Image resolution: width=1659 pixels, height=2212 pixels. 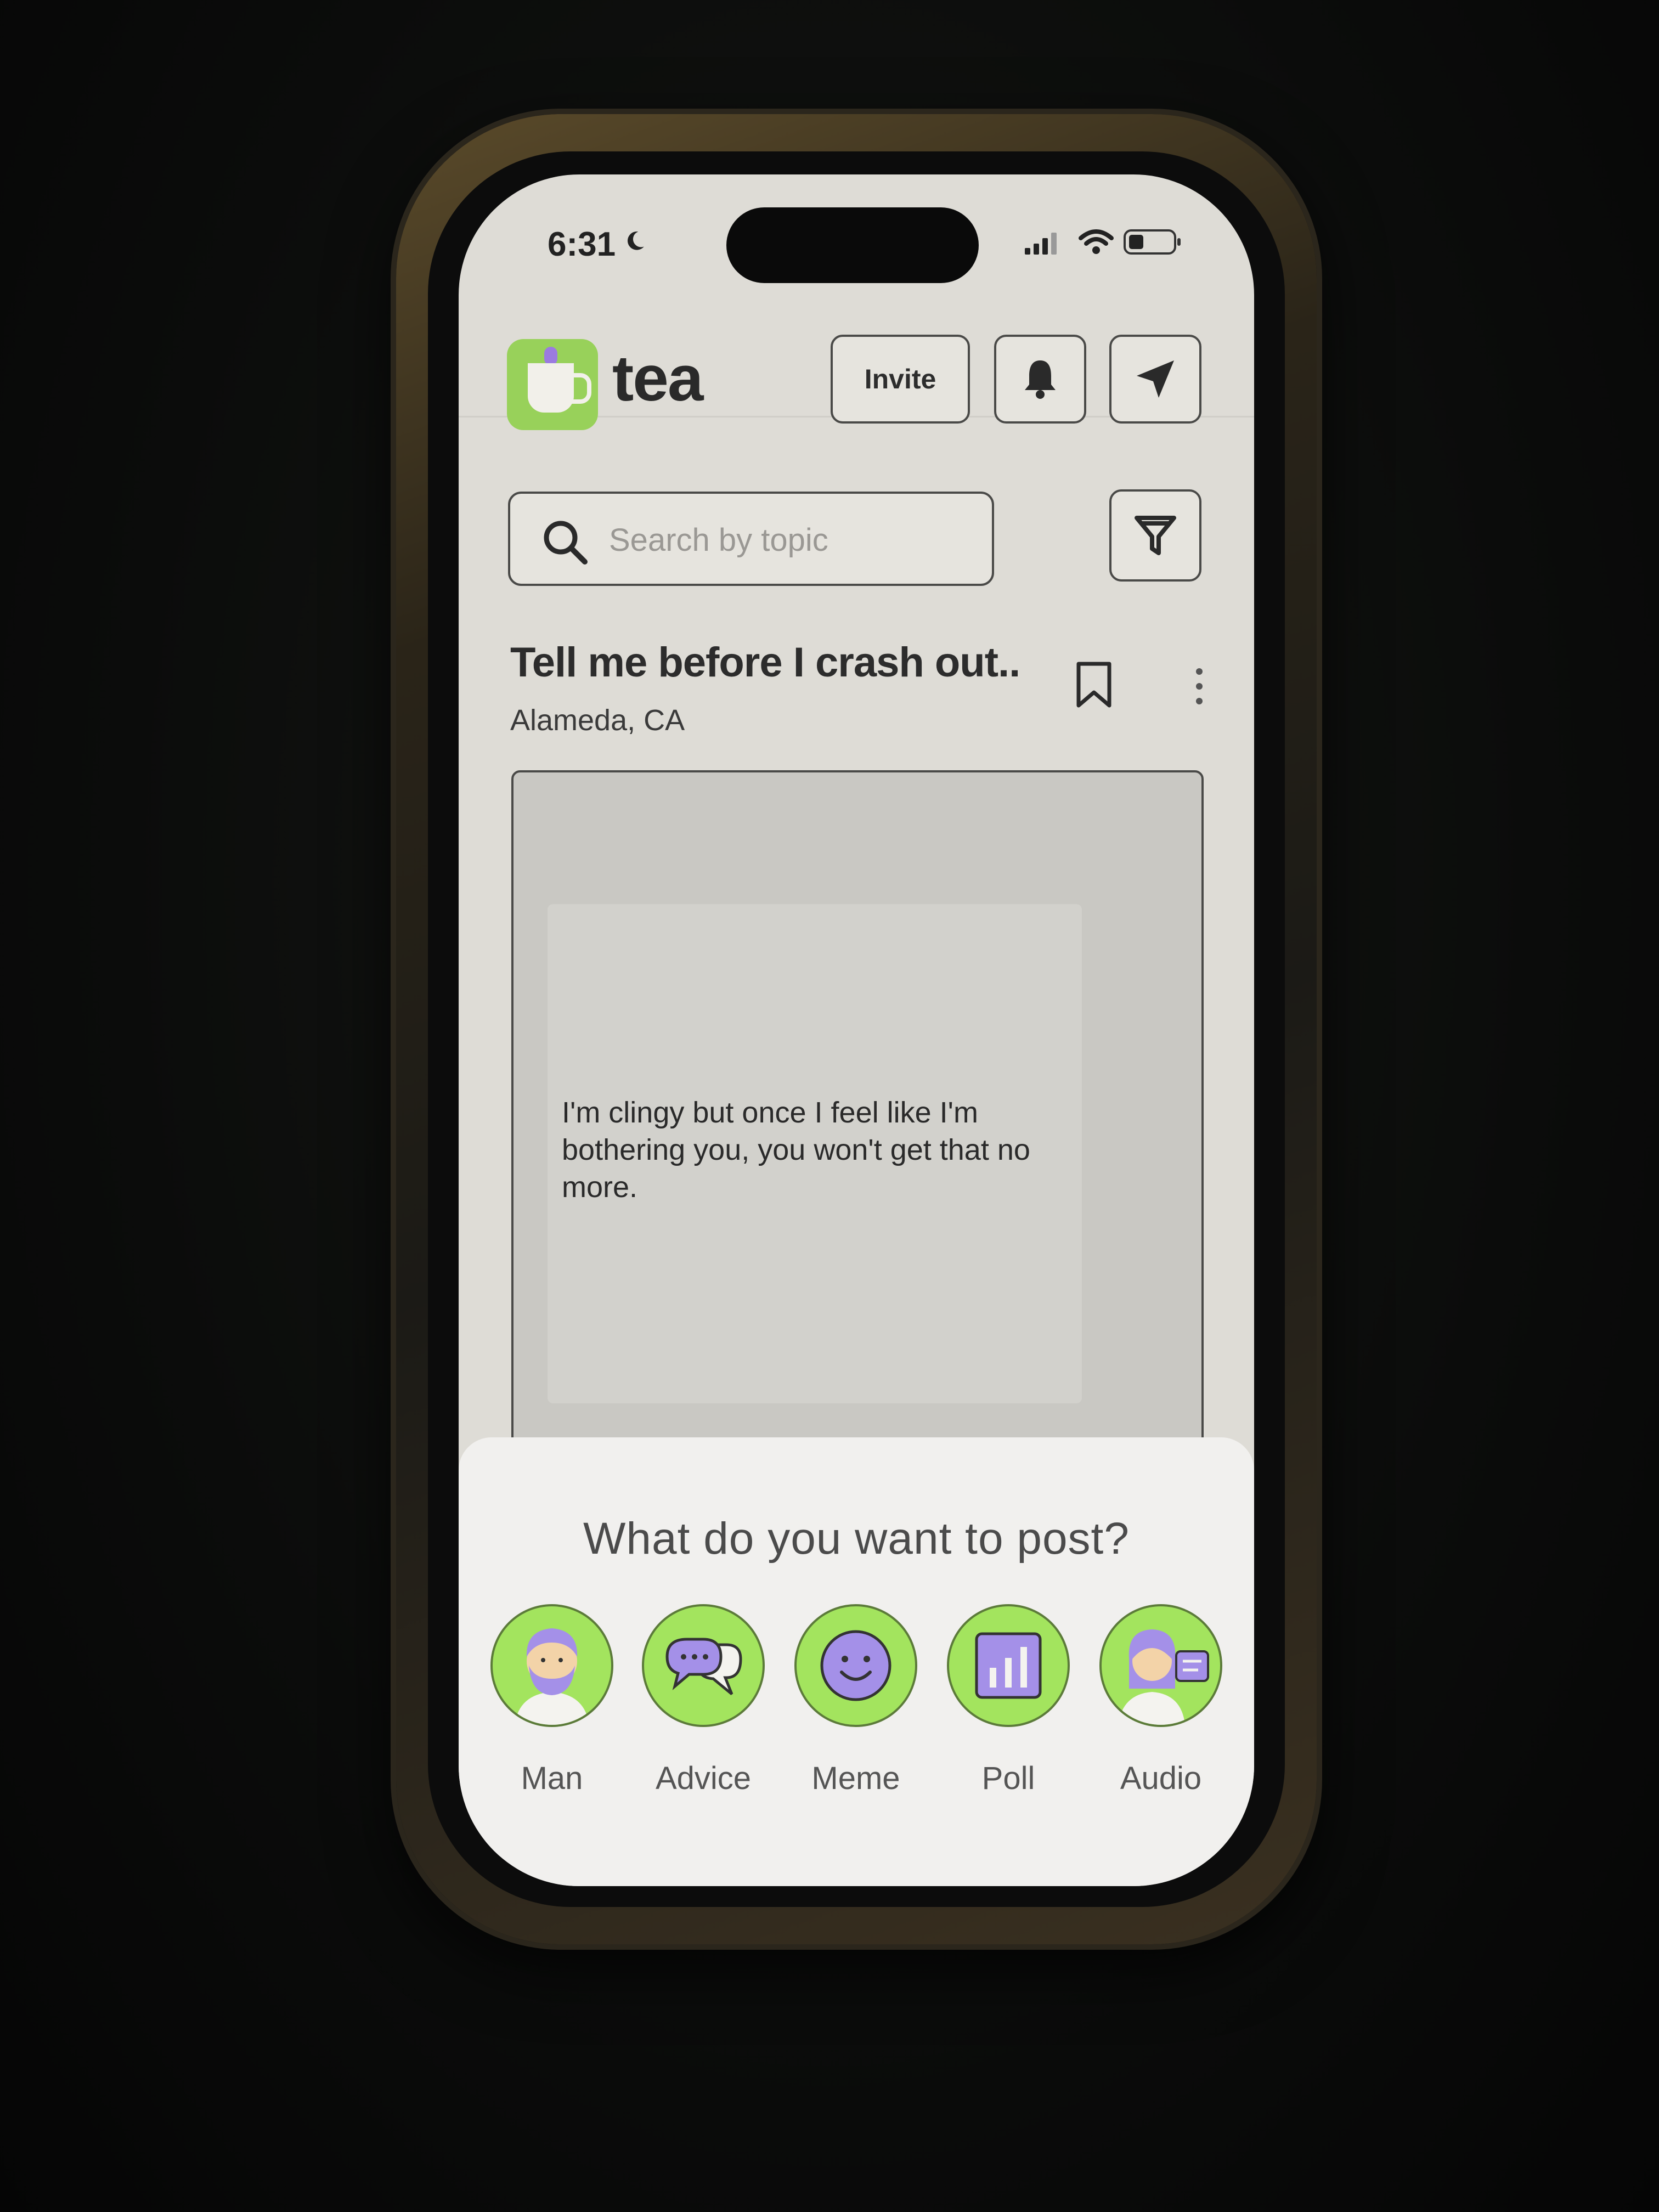 I want to click on search-input, so click(x=790, y=540).